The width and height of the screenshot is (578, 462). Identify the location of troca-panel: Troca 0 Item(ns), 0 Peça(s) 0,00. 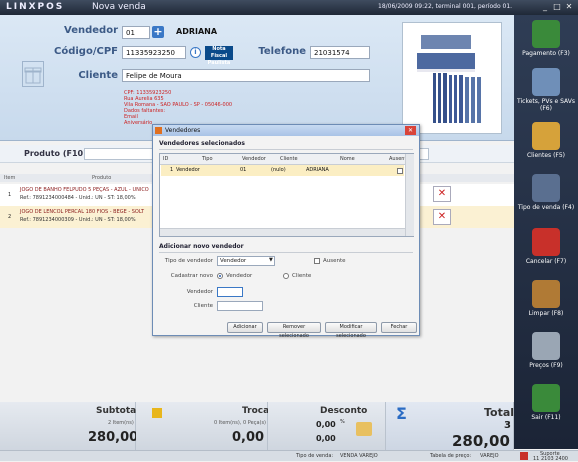
(202, 426).